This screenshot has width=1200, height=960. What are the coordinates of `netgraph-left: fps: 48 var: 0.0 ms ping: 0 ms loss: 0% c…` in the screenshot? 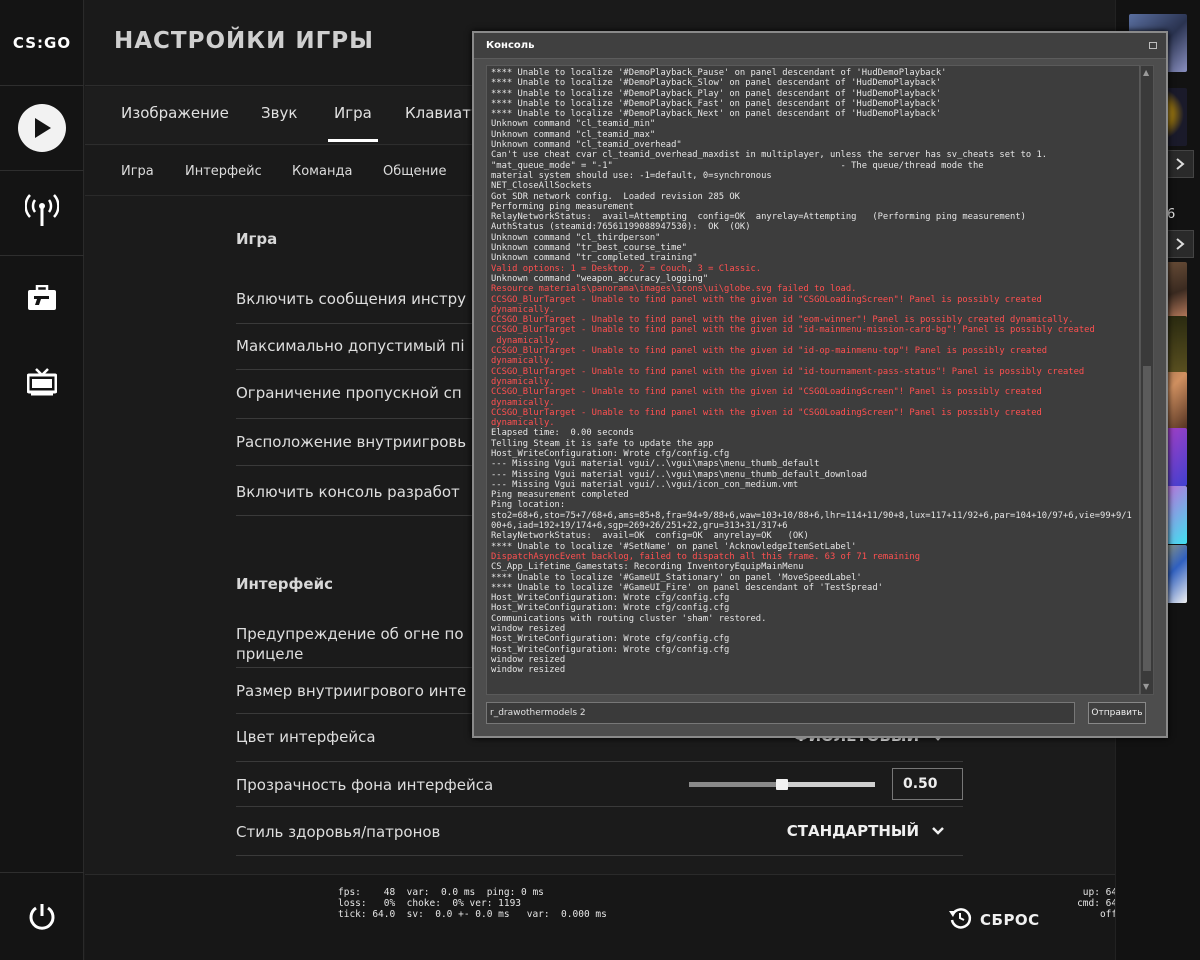 It's located at (472, 903).